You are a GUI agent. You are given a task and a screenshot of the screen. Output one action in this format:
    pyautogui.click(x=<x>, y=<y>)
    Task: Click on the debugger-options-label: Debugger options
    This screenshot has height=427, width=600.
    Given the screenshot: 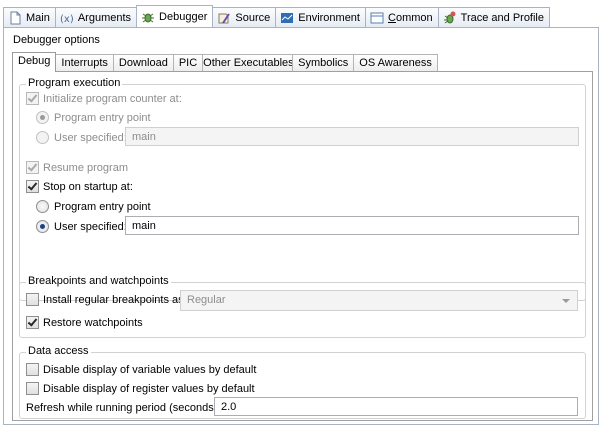 What is the action you would take?
    pyautogui.click(x=56, y=40)
    